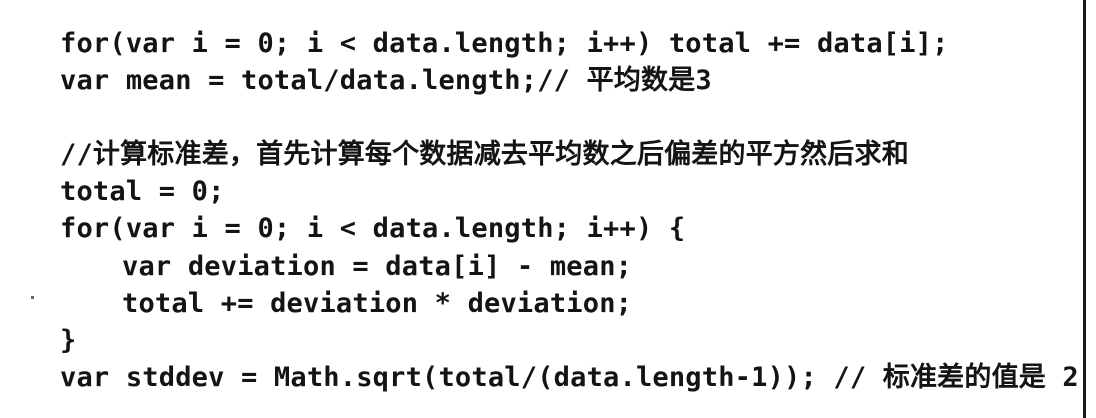 This screenshot has width=1096, height=418. Describe the element at coordinates (484, 155) in the screenshot. I see `code-line-4-comment: //计算标准差，首先计算每个数据减去平均数之后偏差的平方然后求和` at that location.